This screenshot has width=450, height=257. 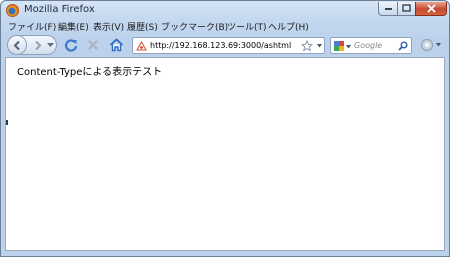 What do you see at coordinates (348, 47) in the screenshot?
I see `engine-dropdown-icon` at bounding box center [348, 47].